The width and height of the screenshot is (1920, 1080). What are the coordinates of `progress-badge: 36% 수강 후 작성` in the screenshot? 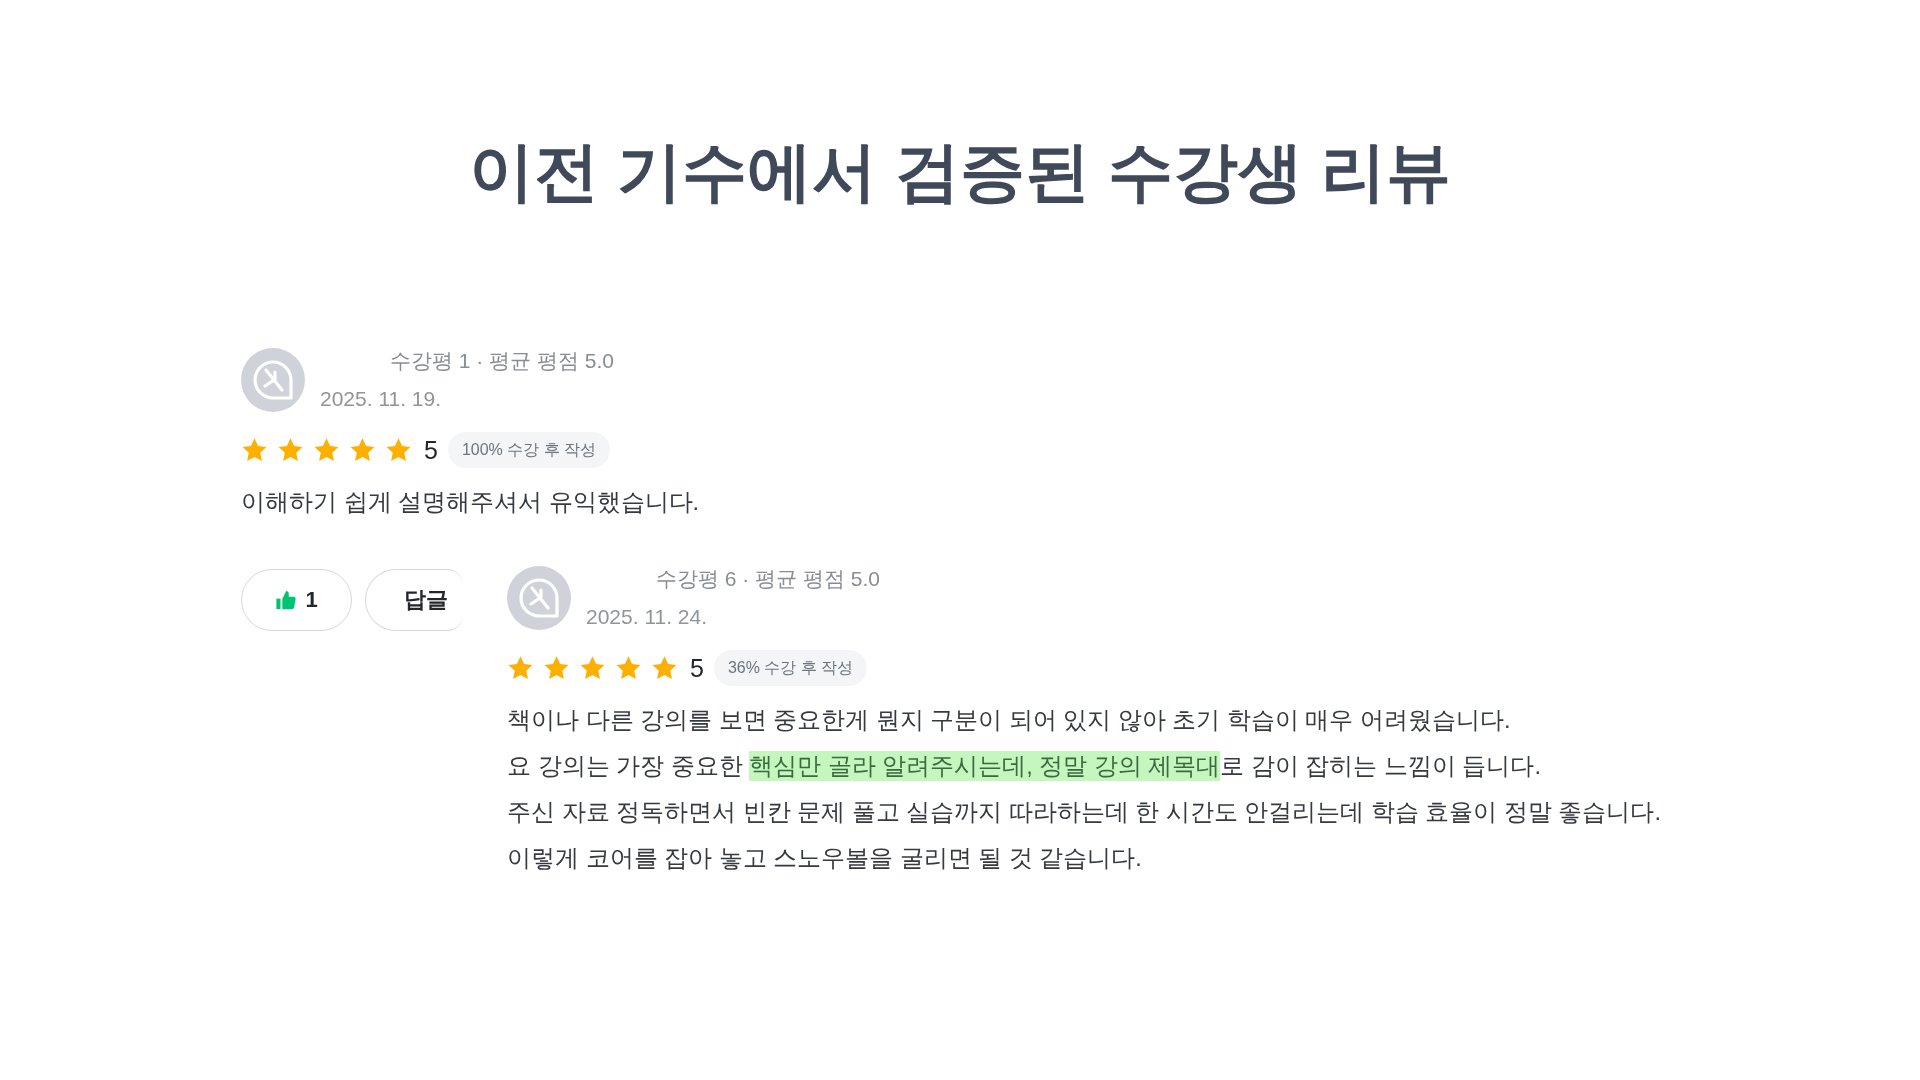 It's located at (790, 668).